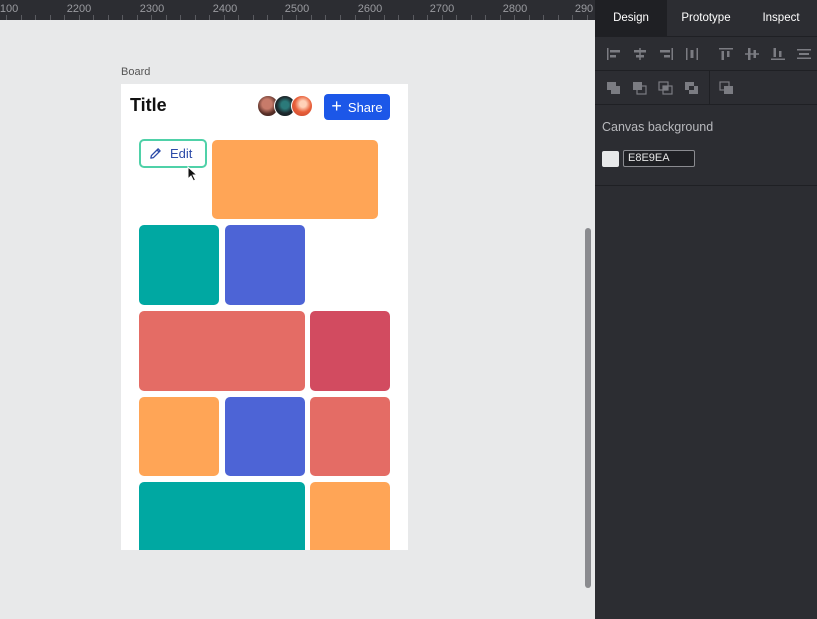  Describe the element at coordinates (588, 408) in the screenshot. I see `vertical-scrollbar` at that location.